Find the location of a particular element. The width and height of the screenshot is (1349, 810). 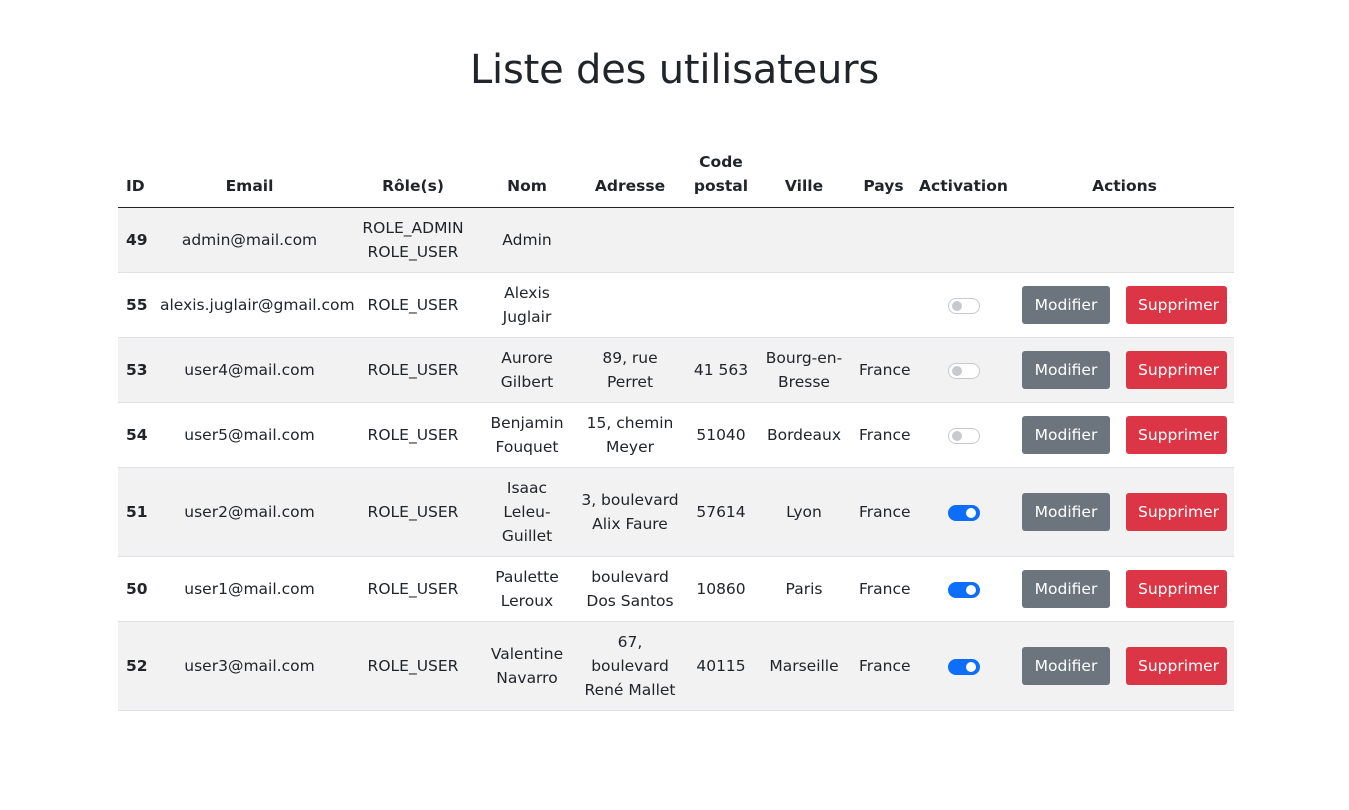

cell-adresse-line: René Mallet is located at coordinates (630, 690).